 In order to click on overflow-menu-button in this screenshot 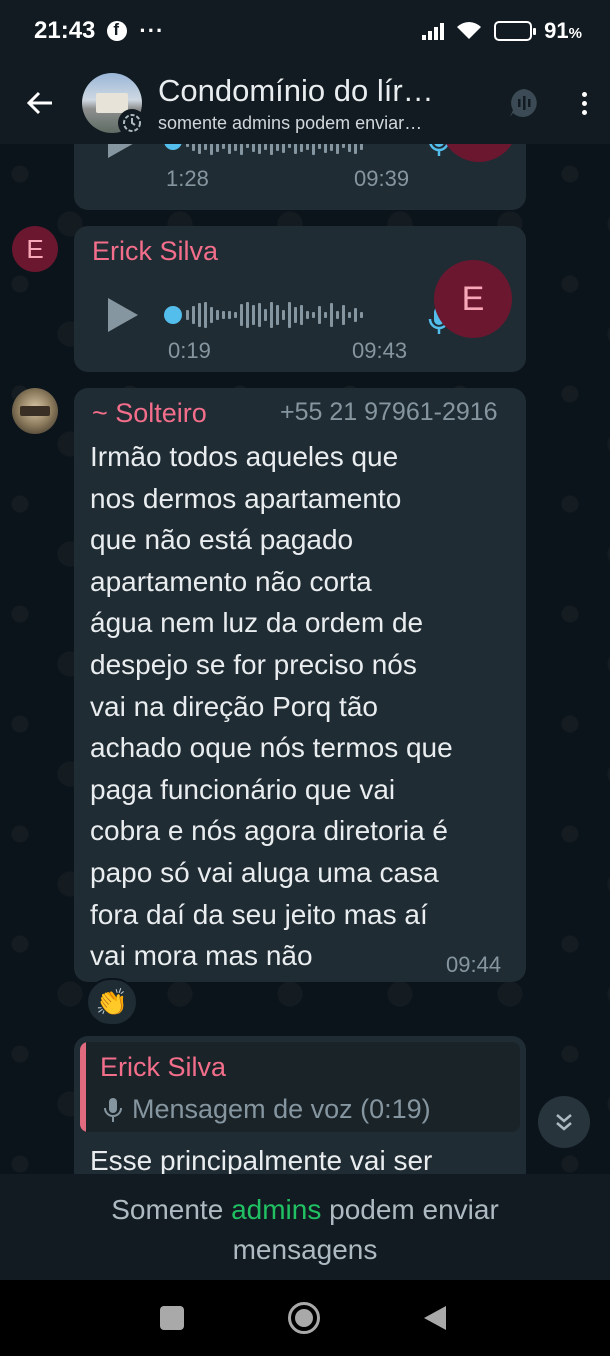, I will do `click(584, 103)`.